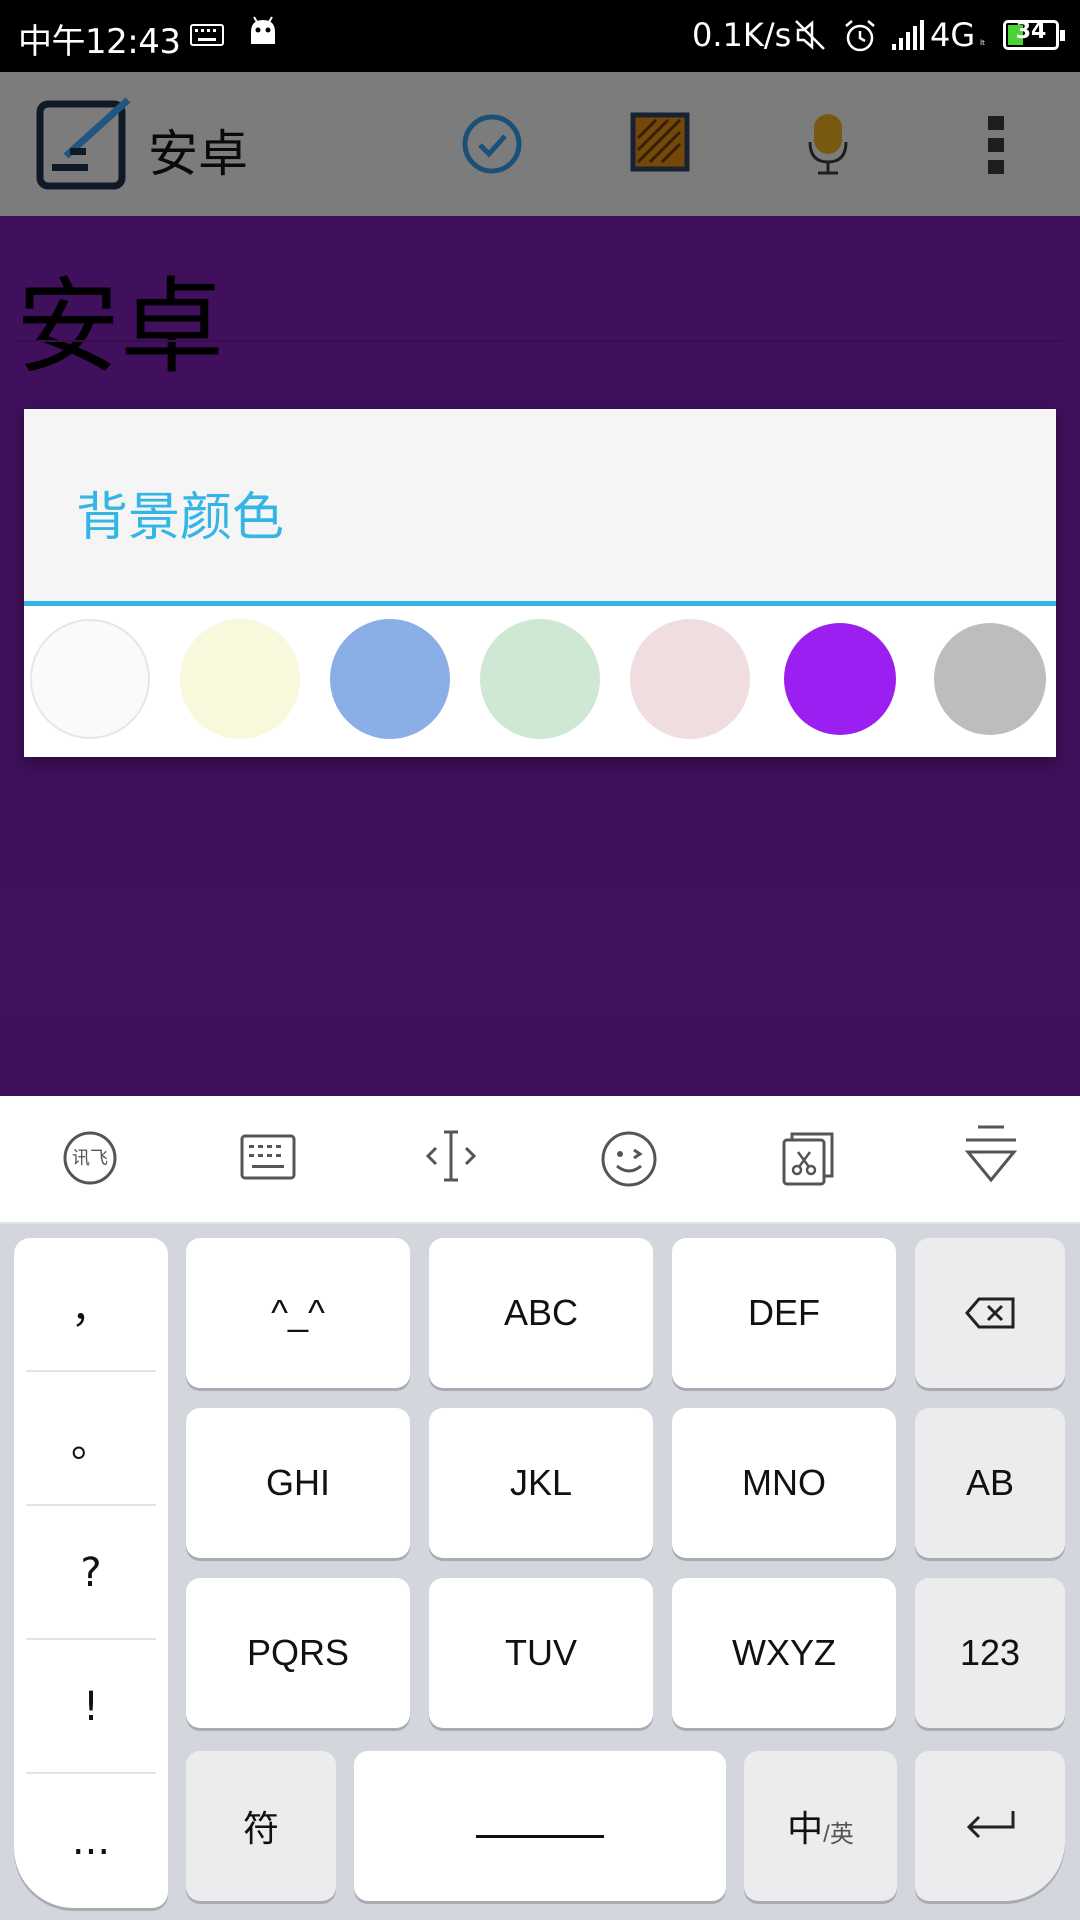 The image size is (1080, 1920). Describe the element at coordinates (810, 35) in the screenshot. I see `mute-icon` at that location.